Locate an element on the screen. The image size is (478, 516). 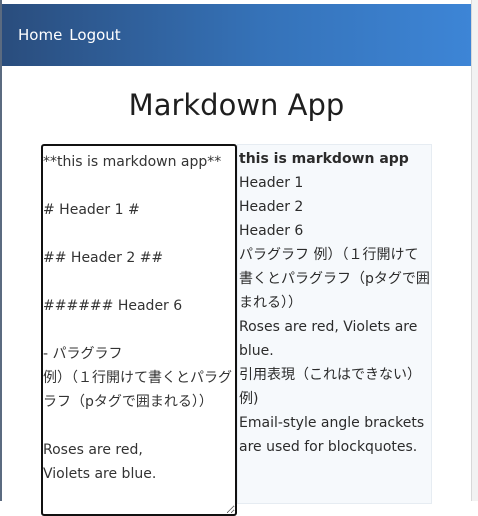
preview-roses: Roses are red, Violets are blue. is located at coordinates (328, 339).